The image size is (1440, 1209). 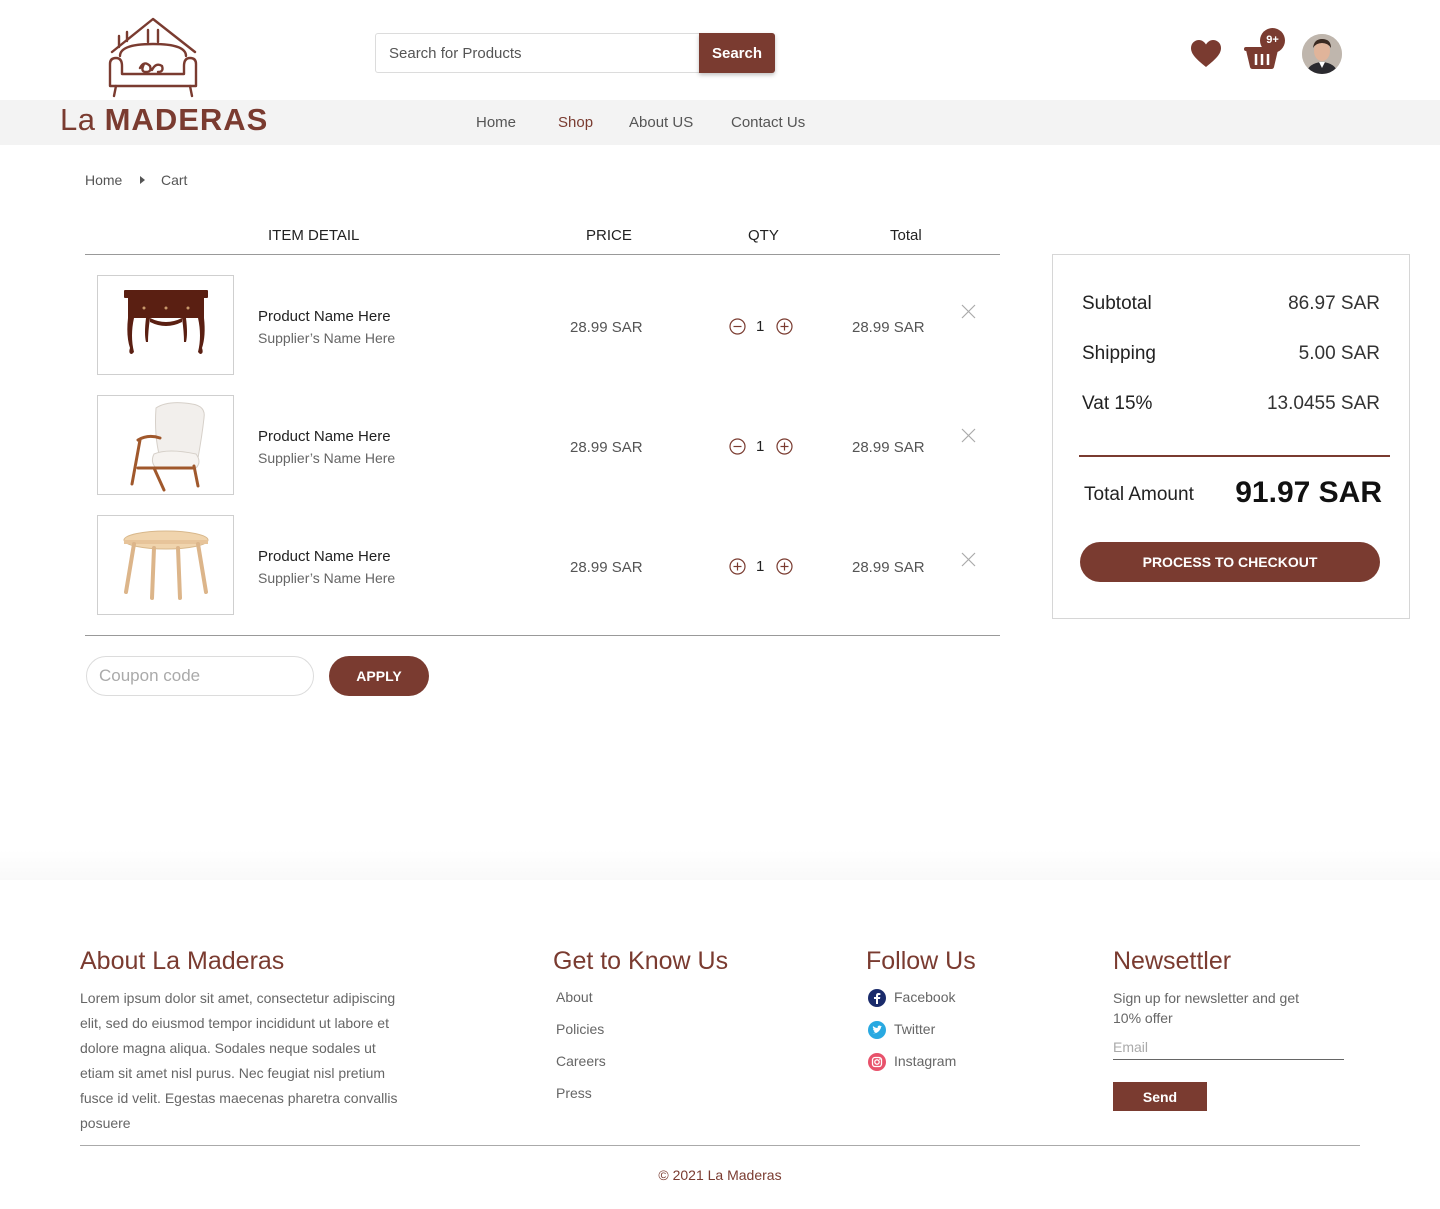 I want to click on facebook-icon, so click(x=877, y=998).